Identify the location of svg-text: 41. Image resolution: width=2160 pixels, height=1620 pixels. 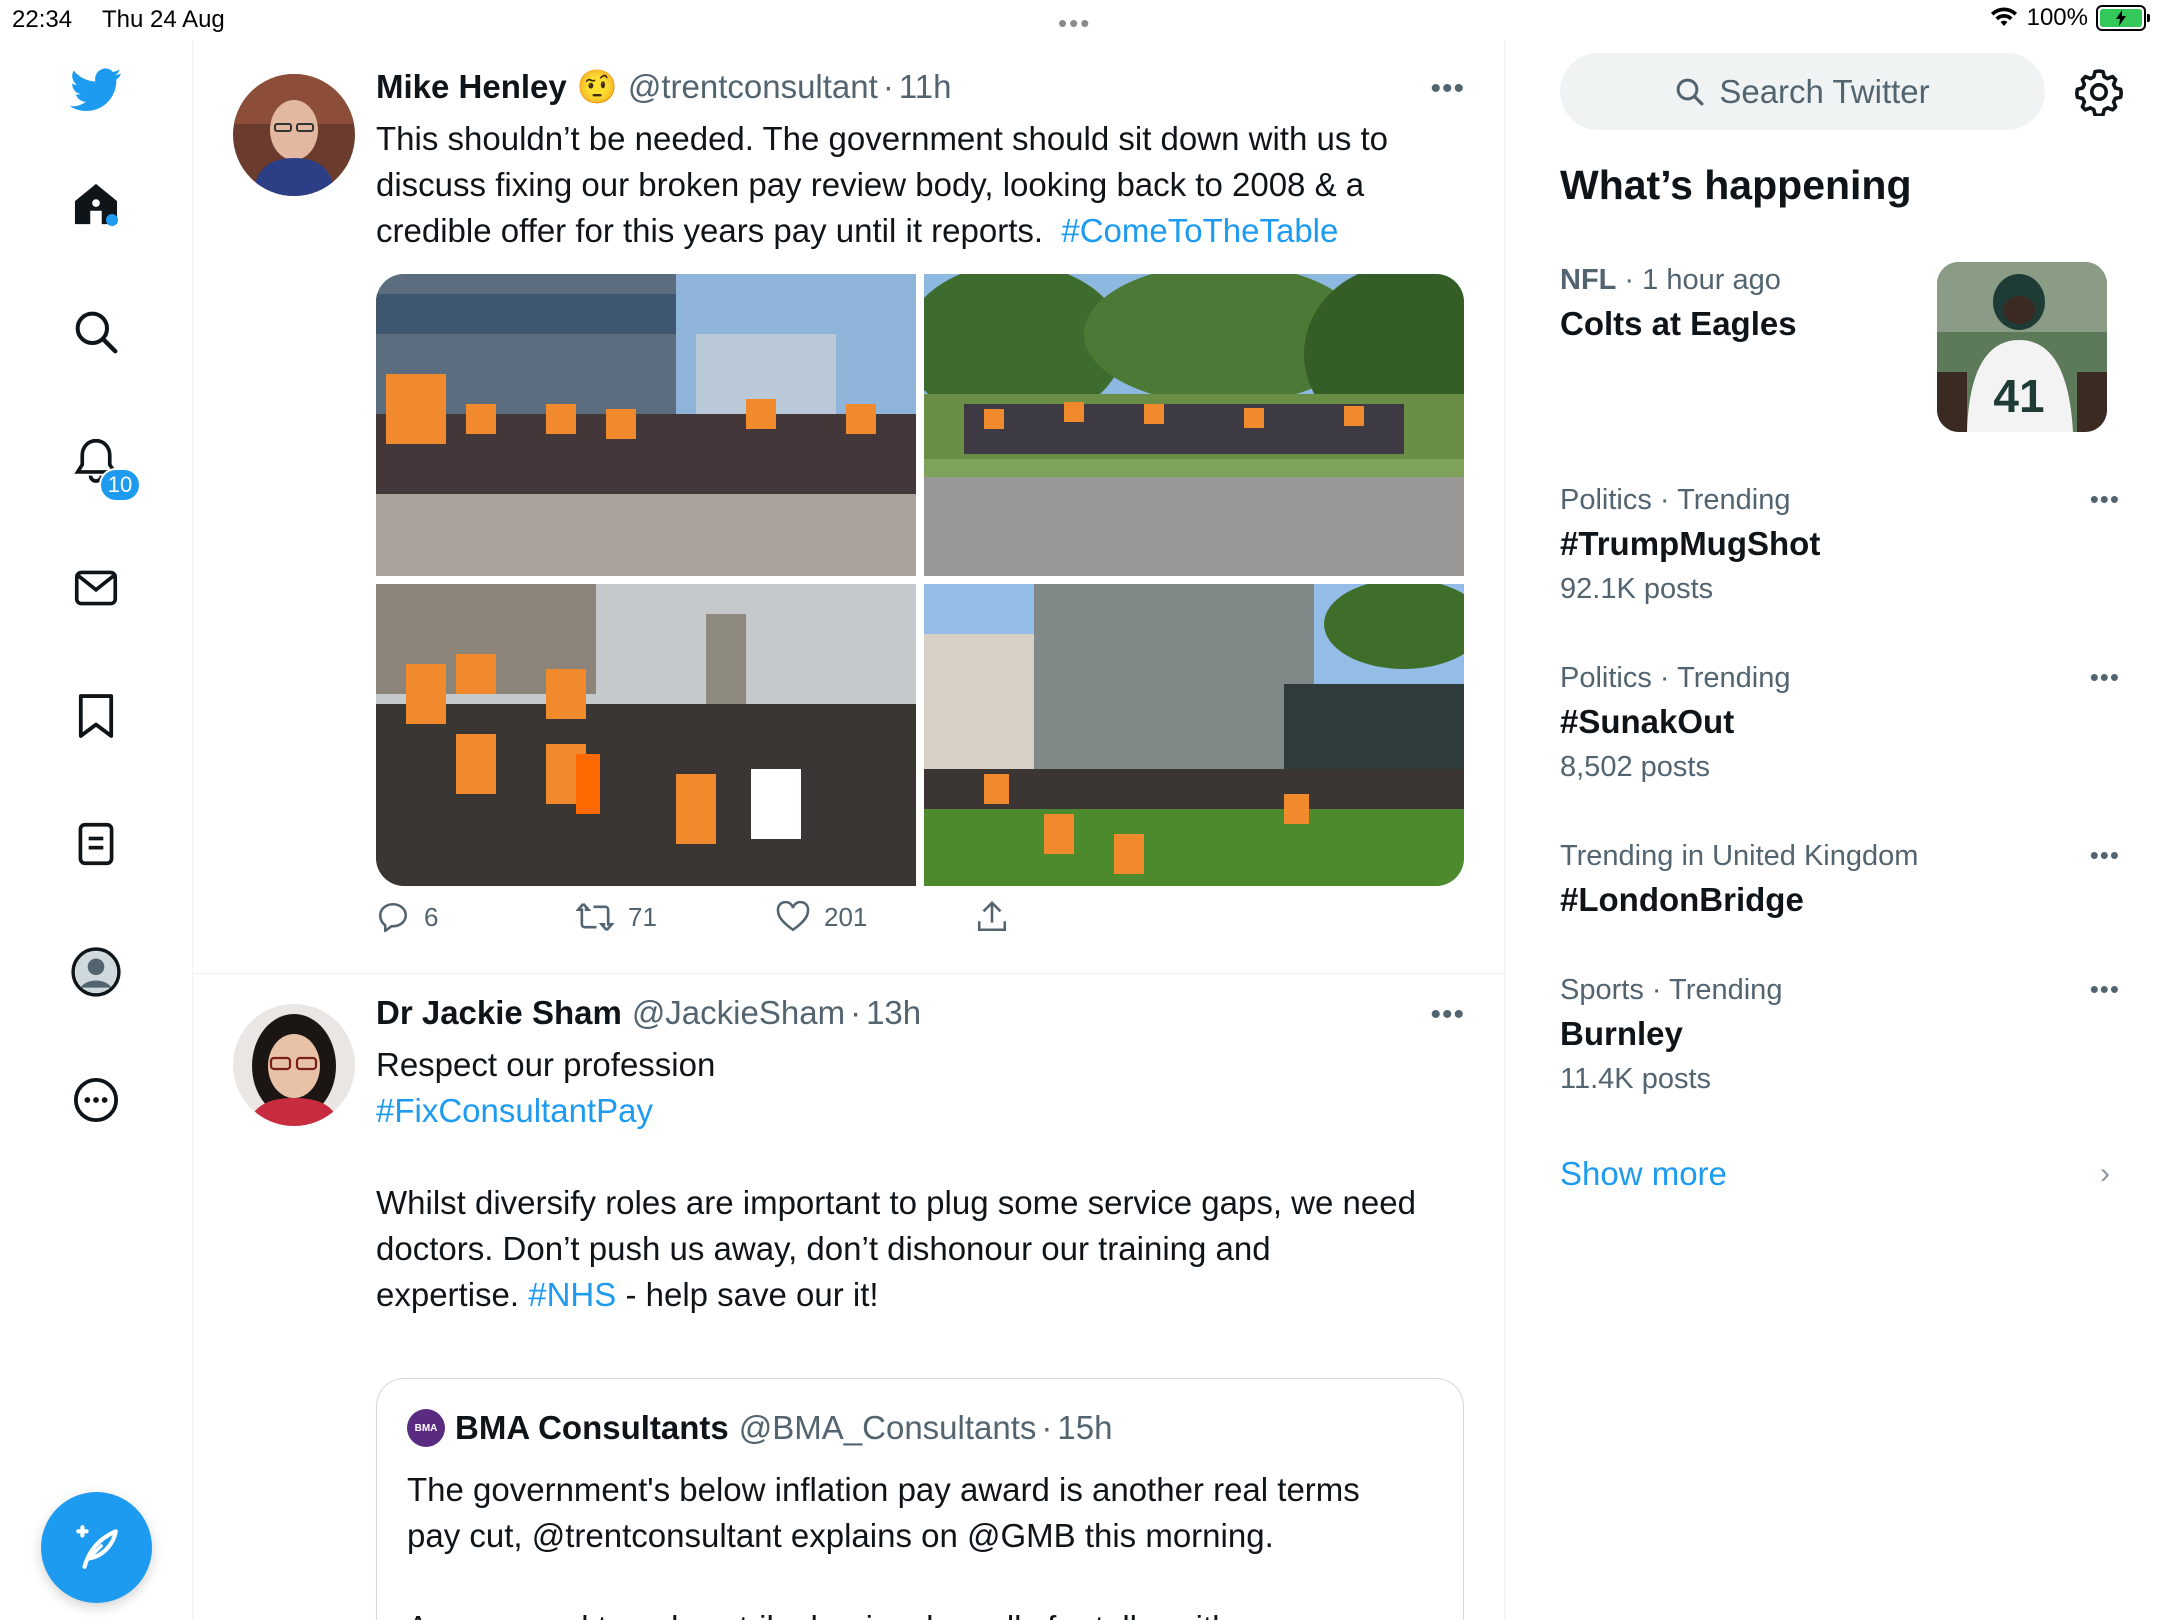
(2018, 396).